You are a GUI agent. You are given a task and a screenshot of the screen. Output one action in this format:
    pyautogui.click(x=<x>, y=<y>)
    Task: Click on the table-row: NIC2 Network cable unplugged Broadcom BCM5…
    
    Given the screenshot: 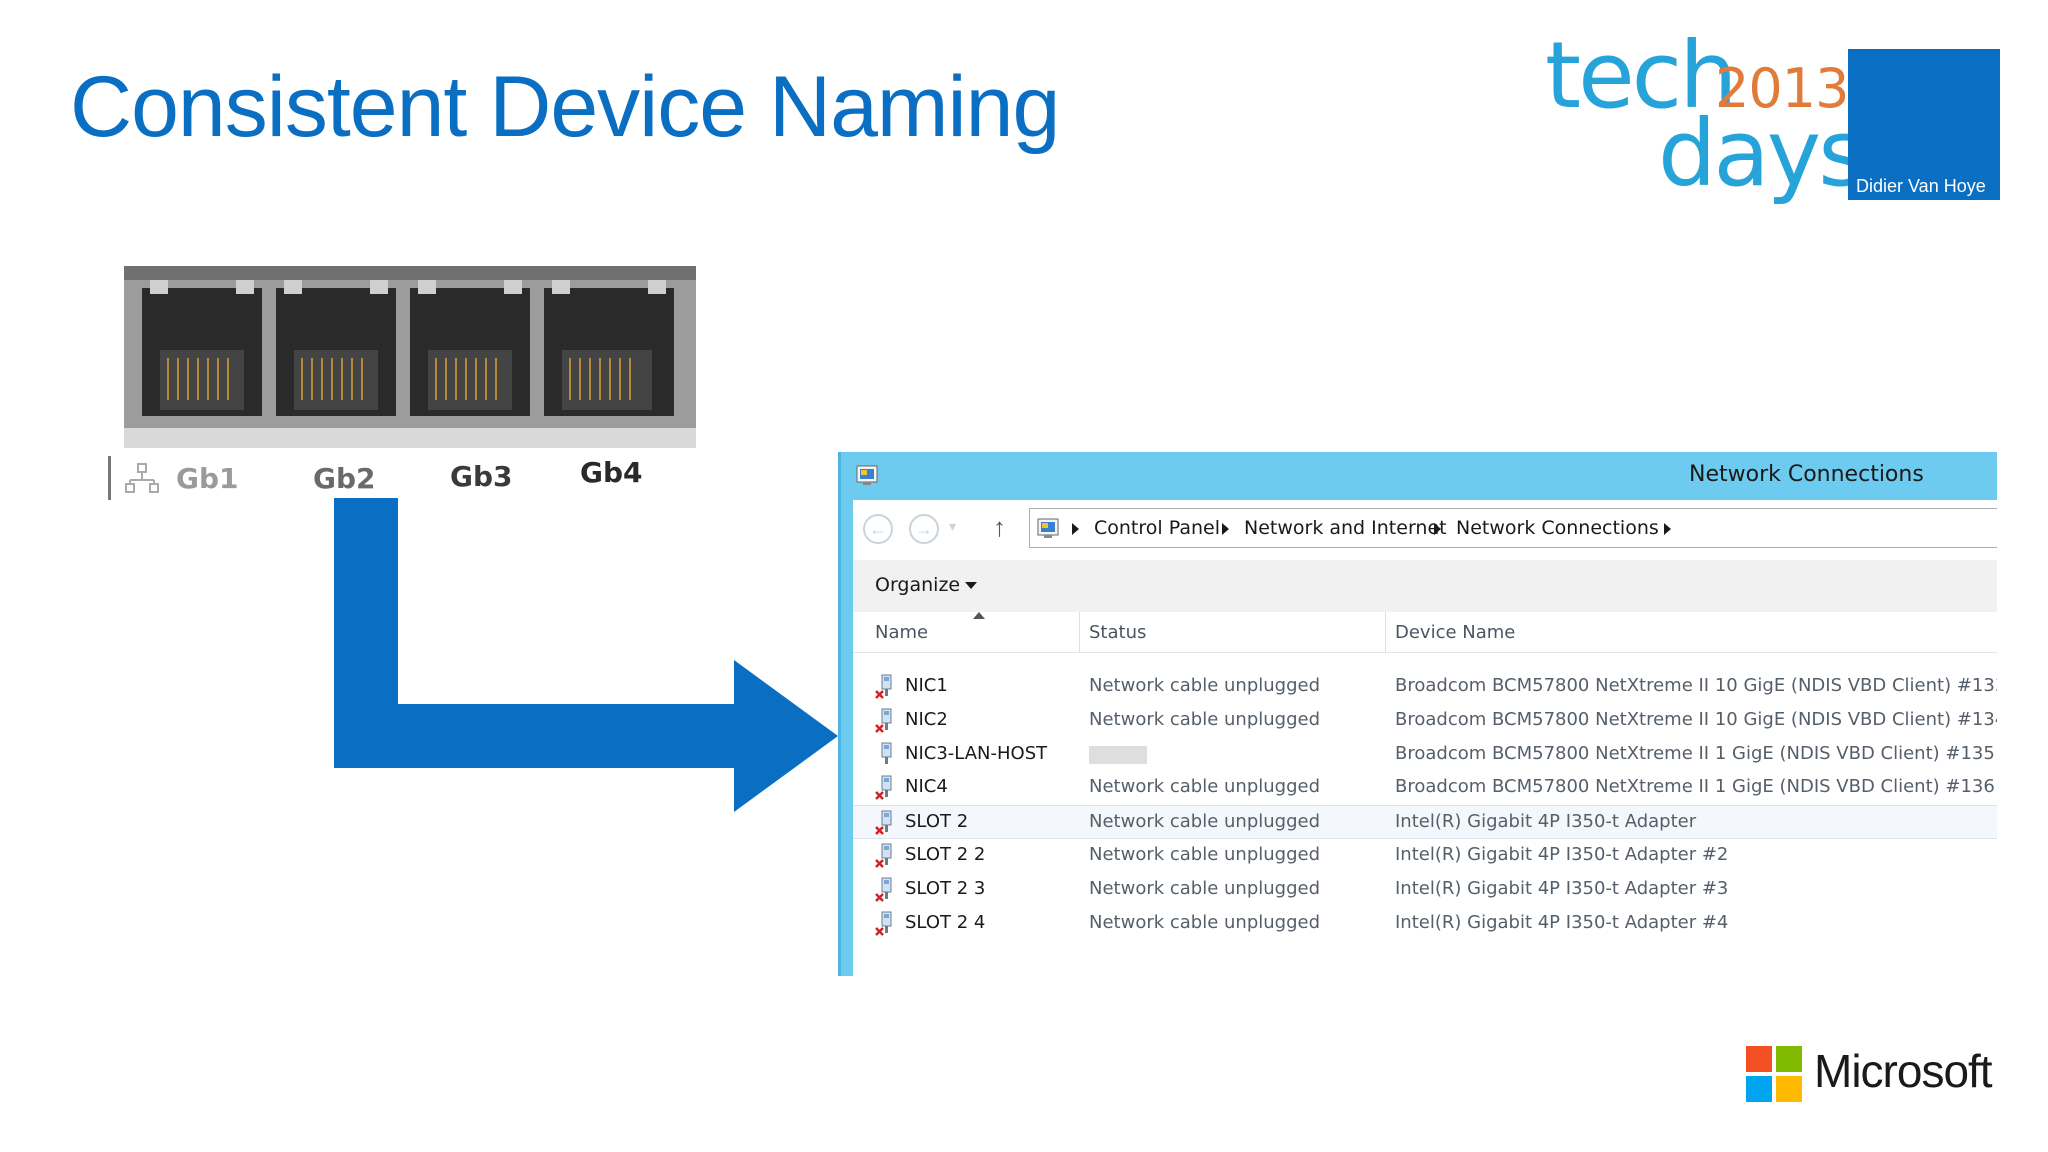 What is the action you would take?
    pyautogui.click(x=1425, y=721)
    